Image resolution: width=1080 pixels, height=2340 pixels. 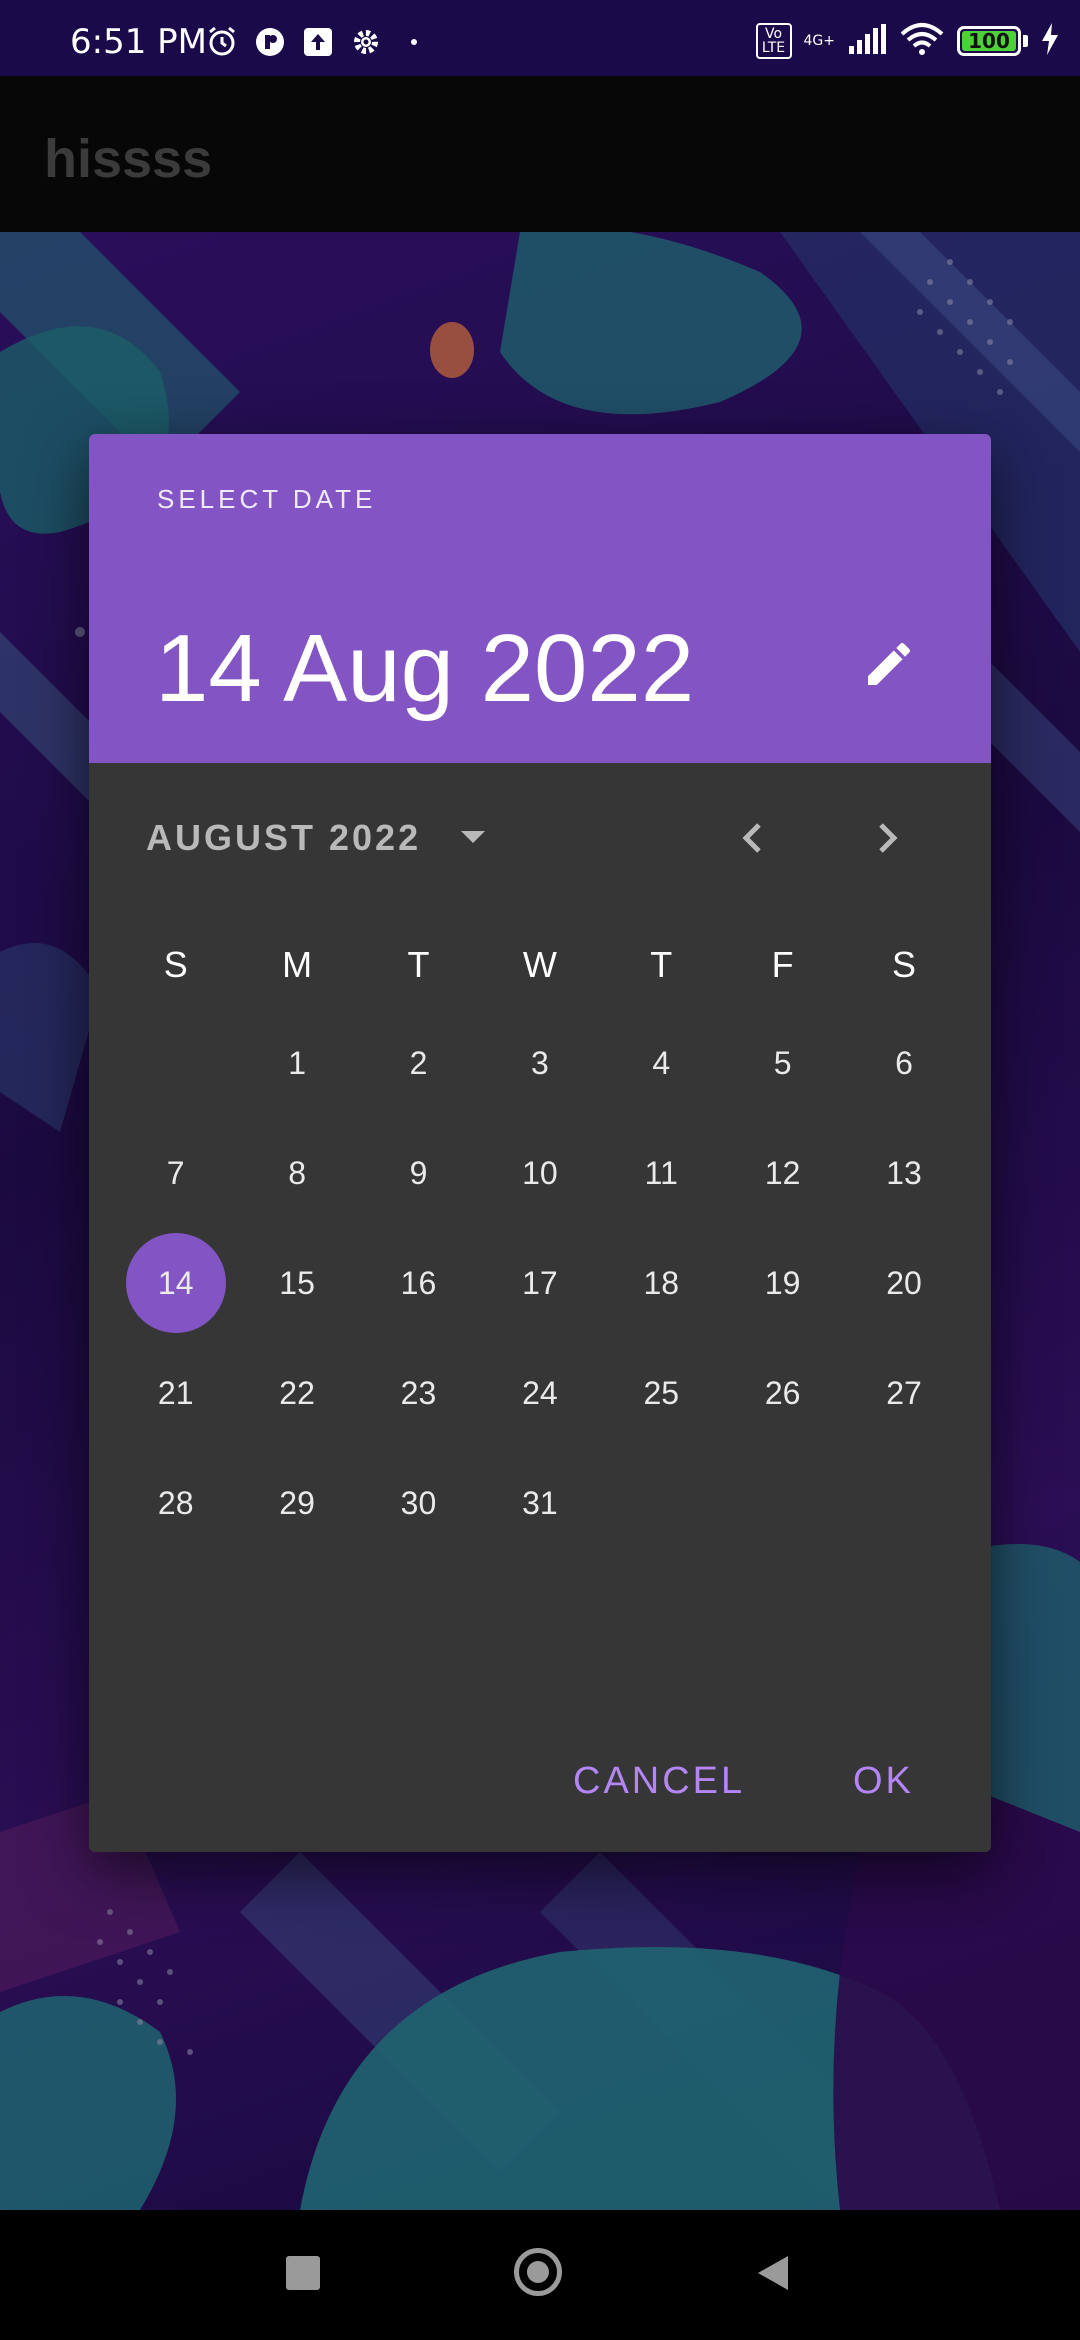 What do you see at coordinates (418, 1503) in the screenshot?
I see `calendar-day: 30` at bounding box center [418, 1503].